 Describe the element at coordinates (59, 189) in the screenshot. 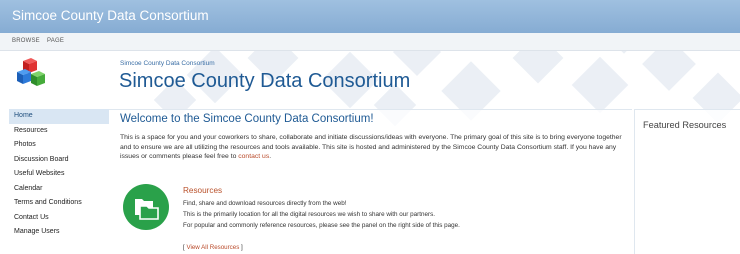

I see `nav-item-calendar: Calendar` at that location.